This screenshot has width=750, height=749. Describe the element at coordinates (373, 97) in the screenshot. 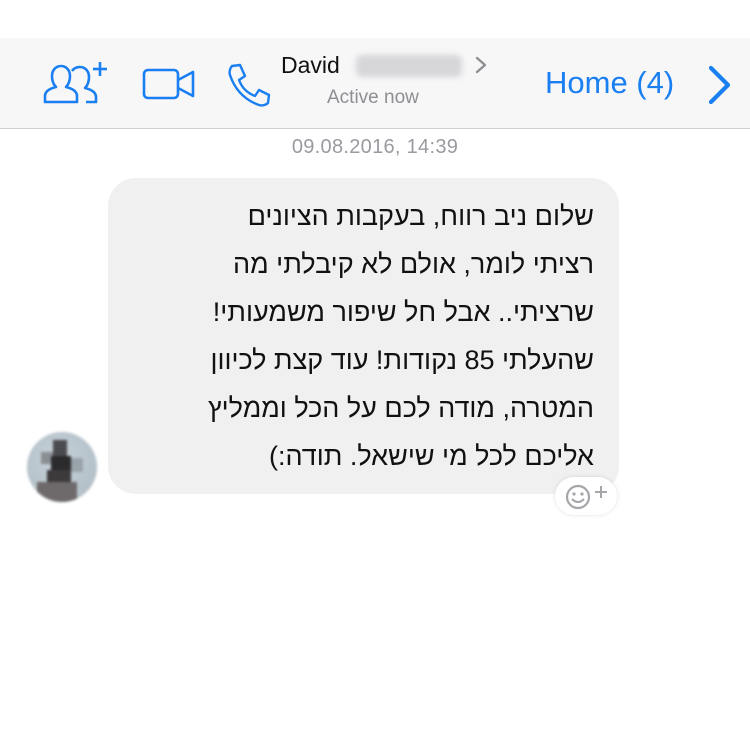

I see `active-status: Active now` at that location.